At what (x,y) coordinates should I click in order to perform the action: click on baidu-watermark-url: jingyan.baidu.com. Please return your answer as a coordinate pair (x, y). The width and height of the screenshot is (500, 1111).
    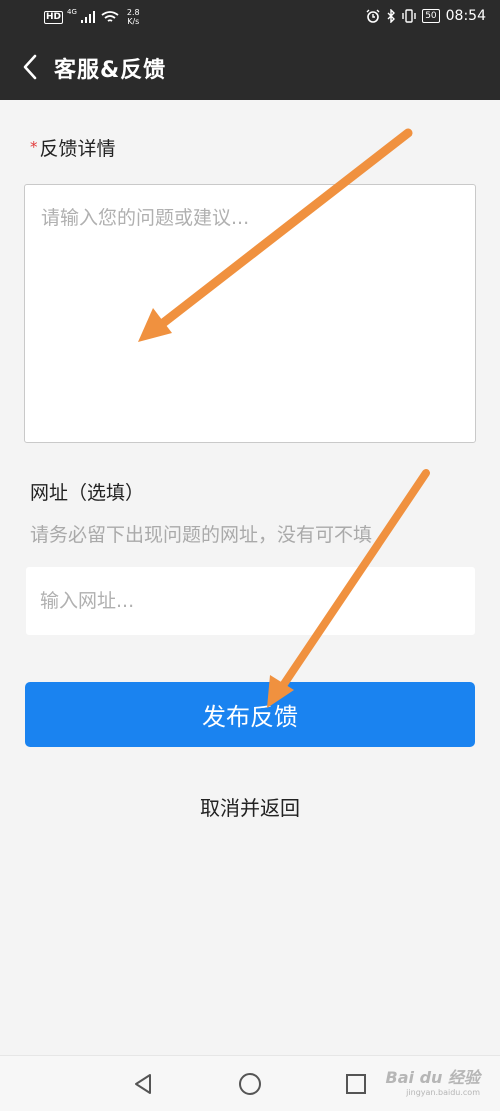
    Looking at the image, I should click on (443, 1092).